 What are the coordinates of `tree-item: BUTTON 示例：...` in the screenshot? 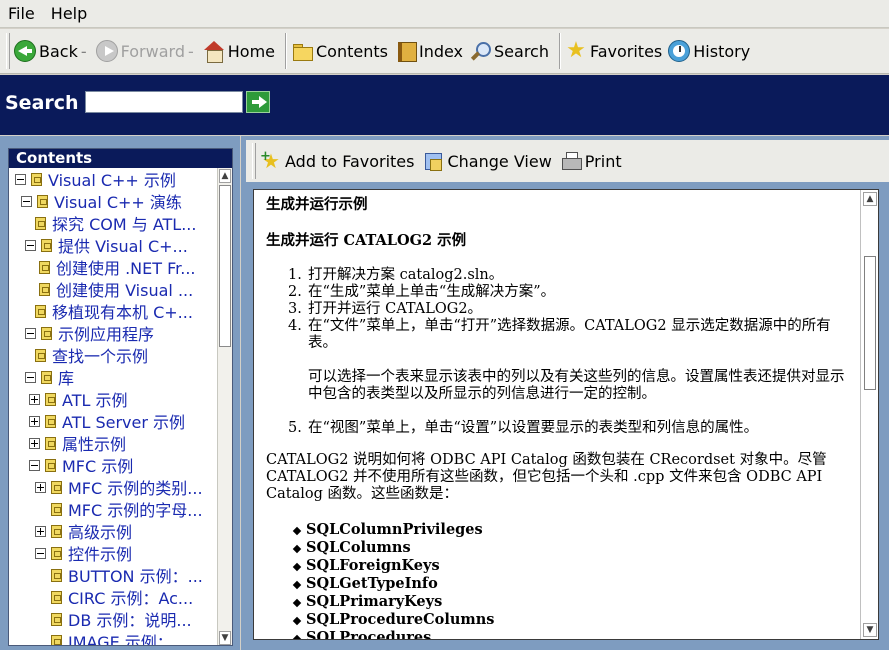 It's located at (127, 575).